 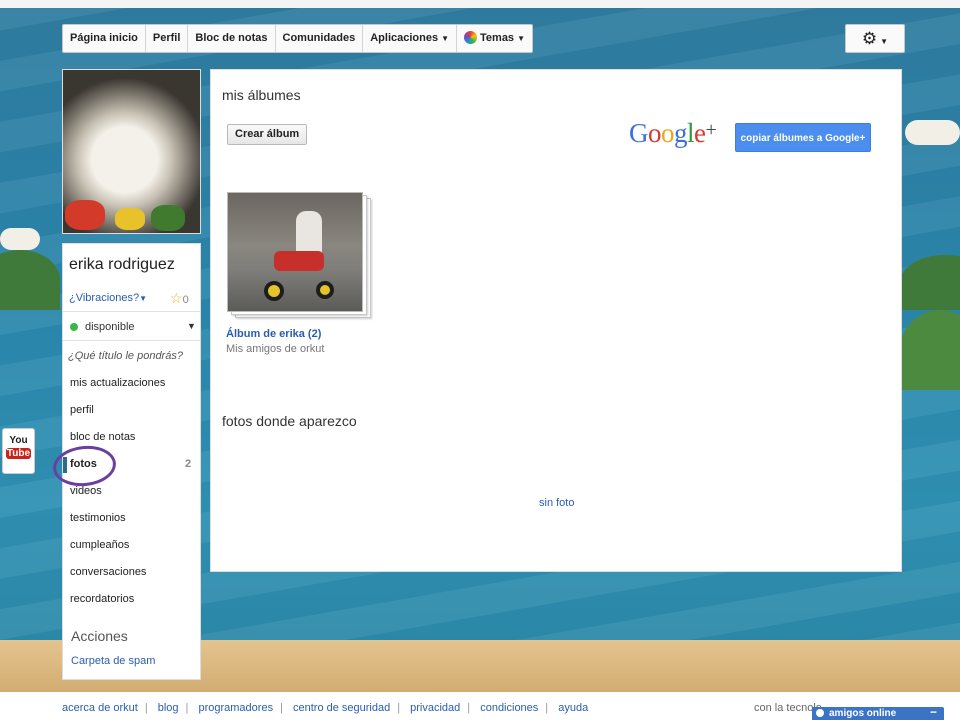 I want to click on nav-themes: Temas ▼, so click(x=494, y=38).